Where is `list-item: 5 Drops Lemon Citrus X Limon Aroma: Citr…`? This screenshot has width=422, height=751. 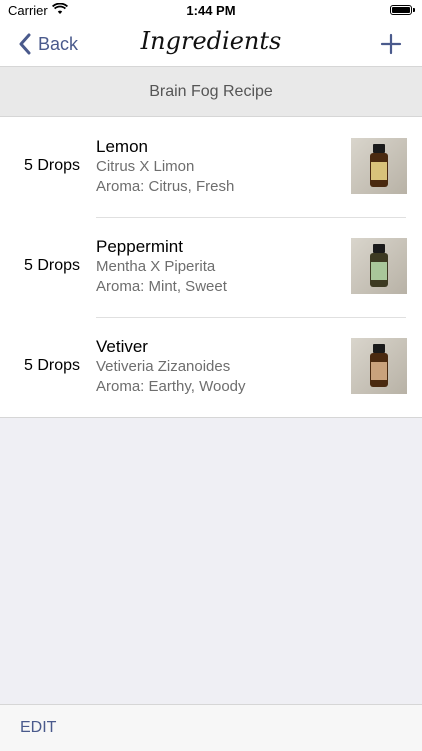
list-item: 5 Drops Lemon Citrus X Limon Aroma: Citr… is located at coordinates (211, 167).